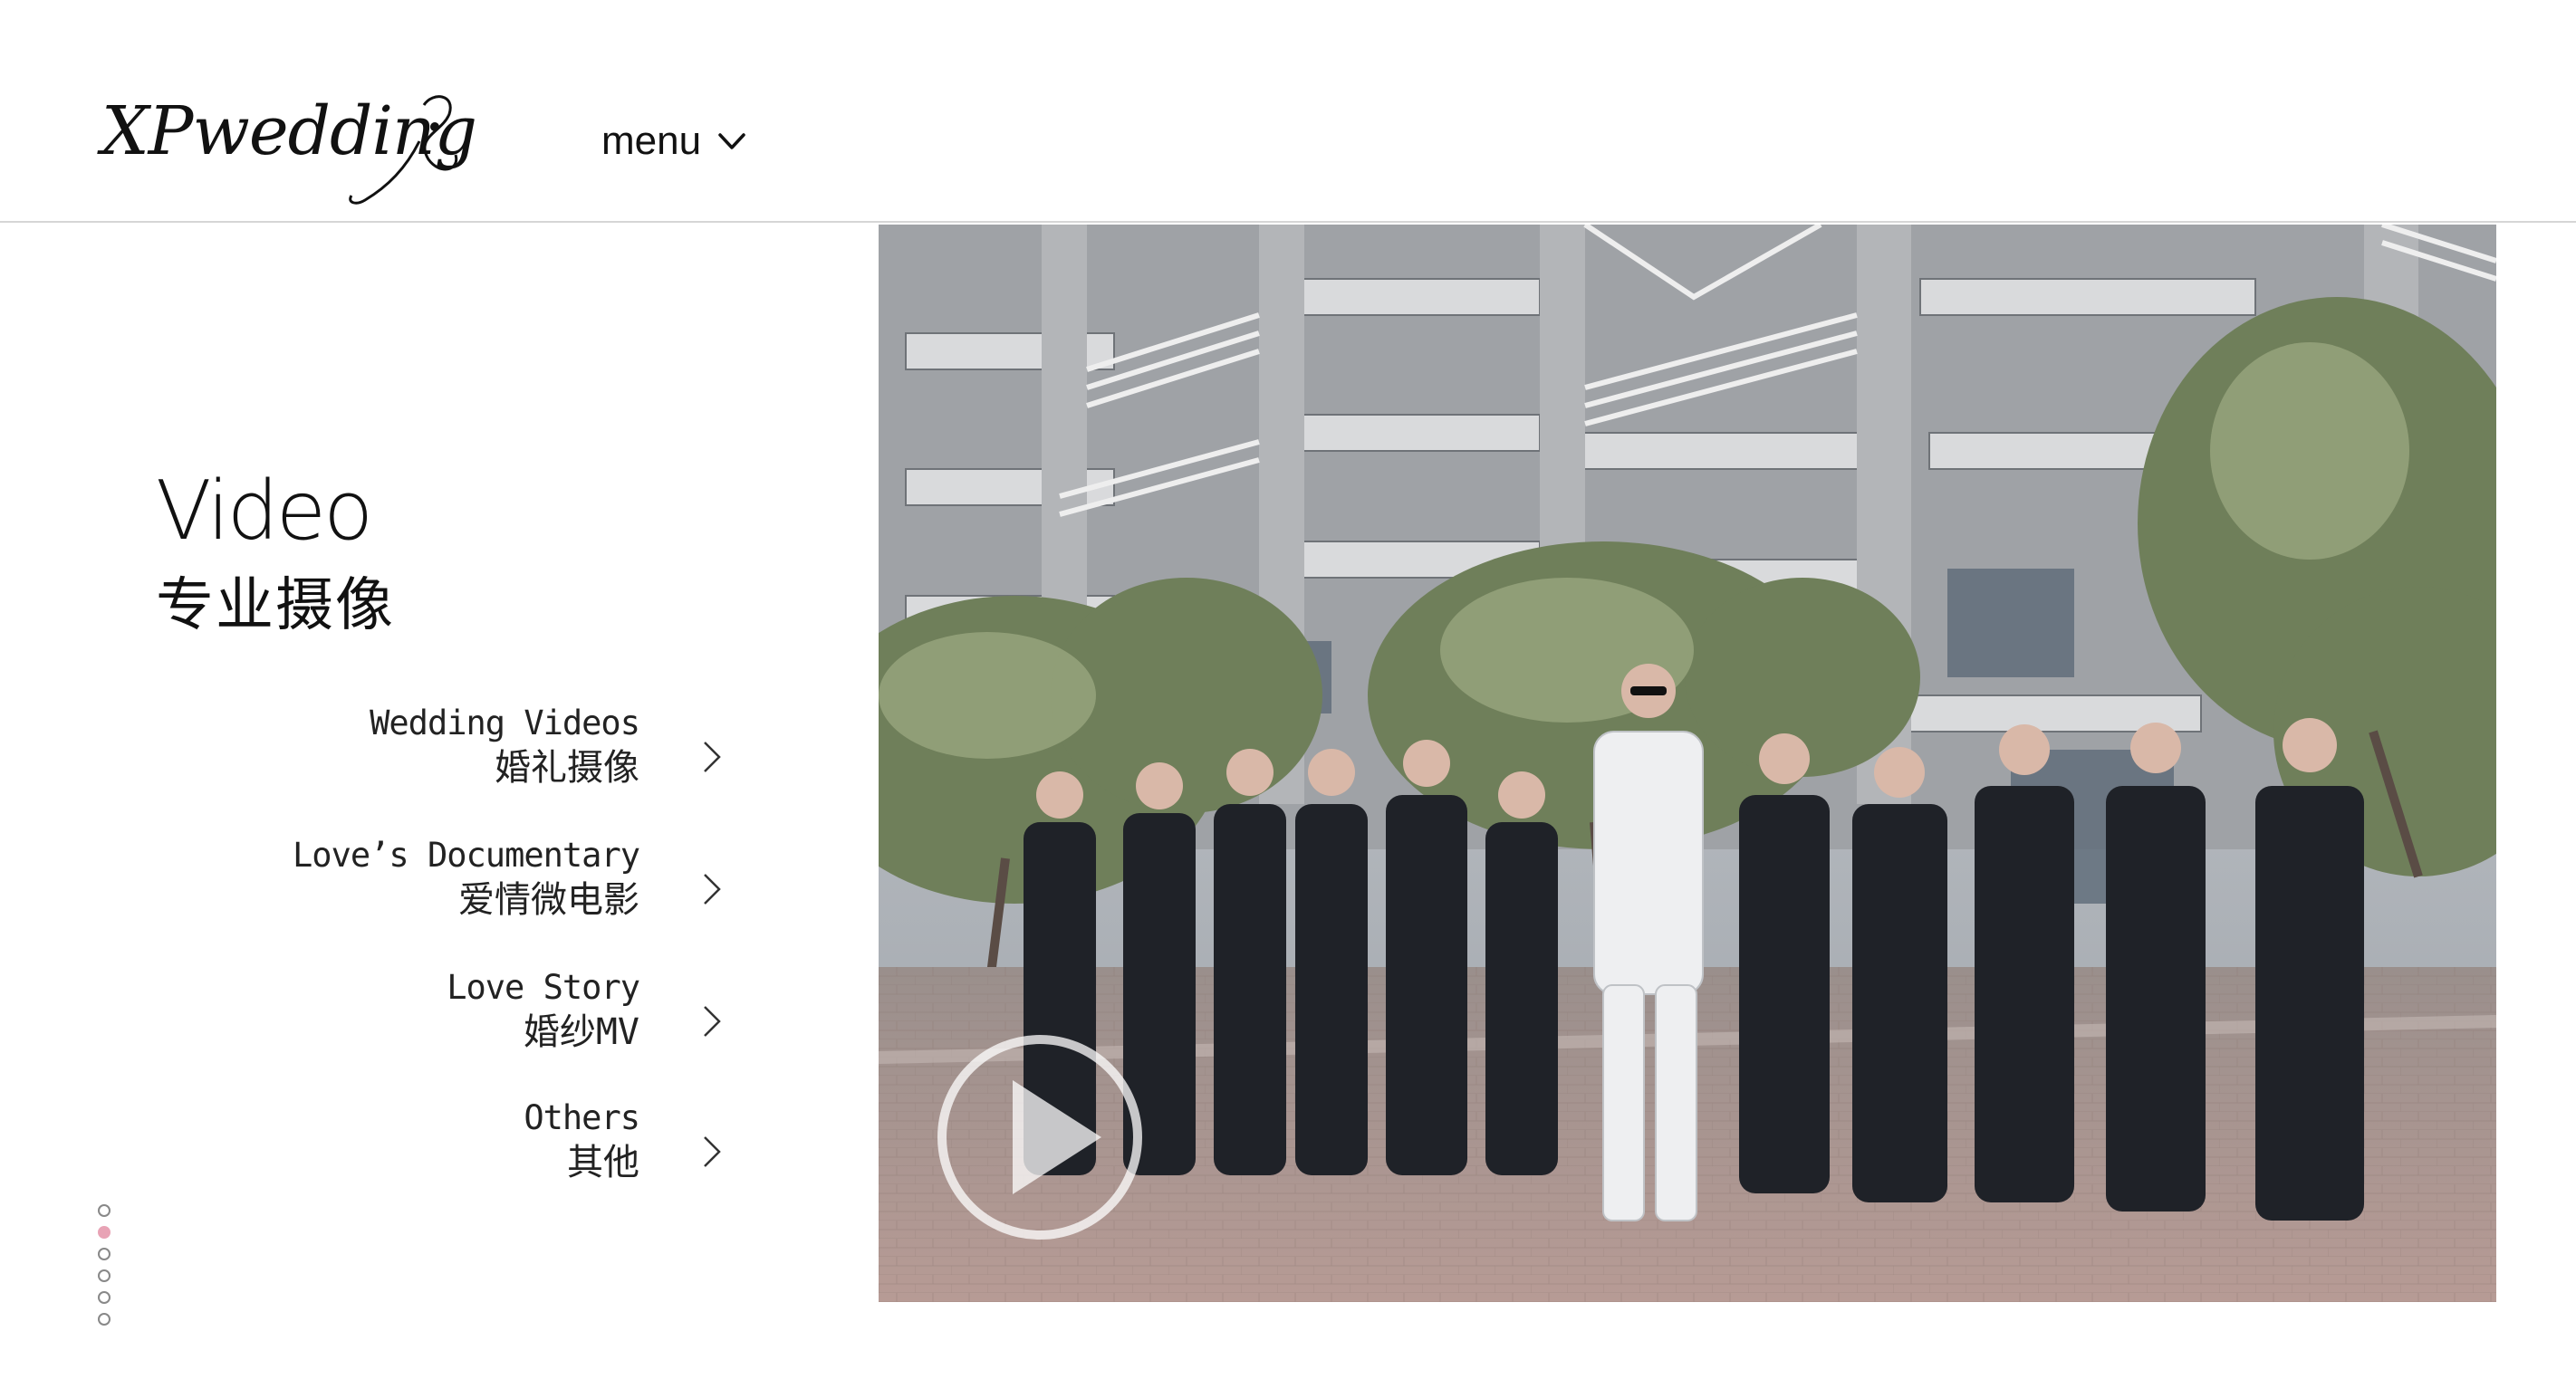 This screenshot has height=1379, width=2576. Describe the element at coordinates (582, 1117) in the screenshot. I see `category-label-en: Others` at that location.